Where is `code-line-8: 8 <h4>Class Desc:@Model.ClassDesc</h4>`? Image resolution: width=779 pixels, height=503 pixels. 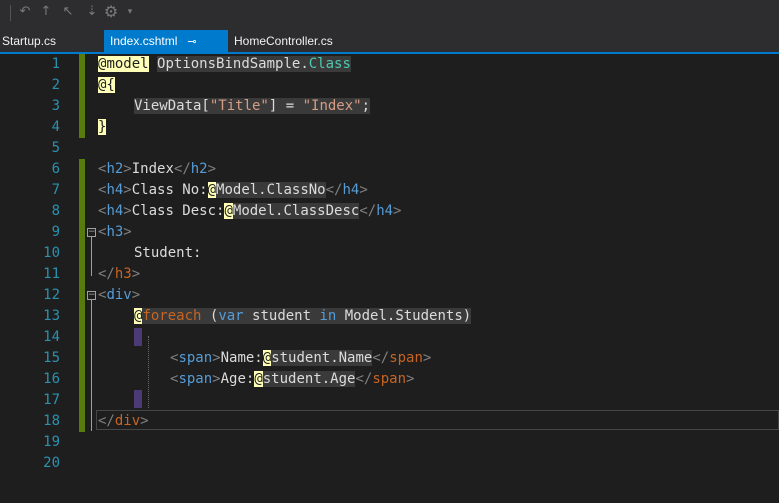
code-line-8: 8 <h4>Class Desc:@Model.ClassDesc</h4> is located at coordinates (389, 211).